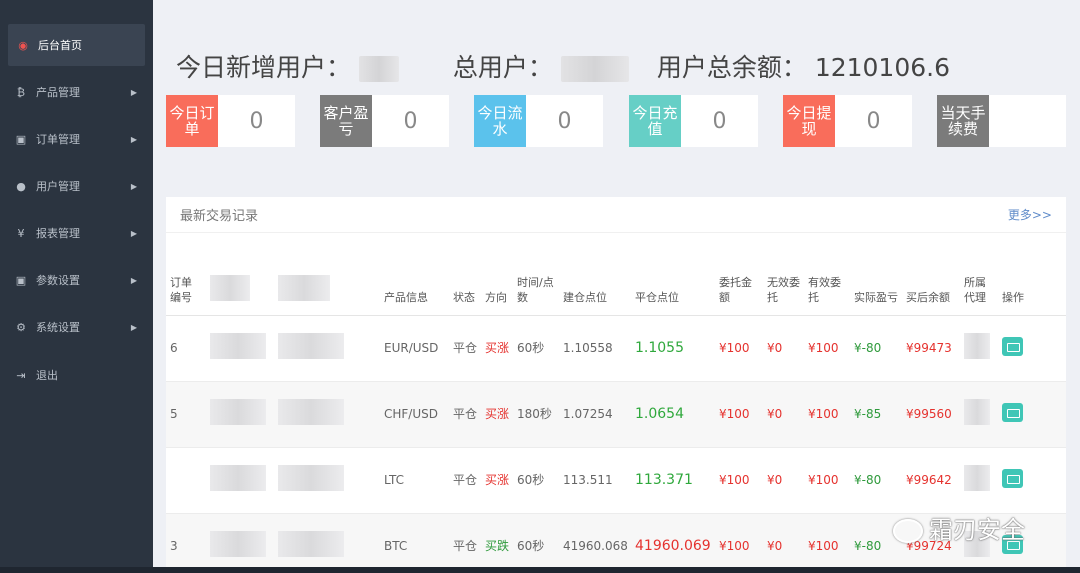 The width and height of the screenshot is (1080, 573). What do you see at coordinates (76, 375) in the screenshot?
I see `sidebar-item-logout: ⇥ 退出` at bounding box center [76, 375].